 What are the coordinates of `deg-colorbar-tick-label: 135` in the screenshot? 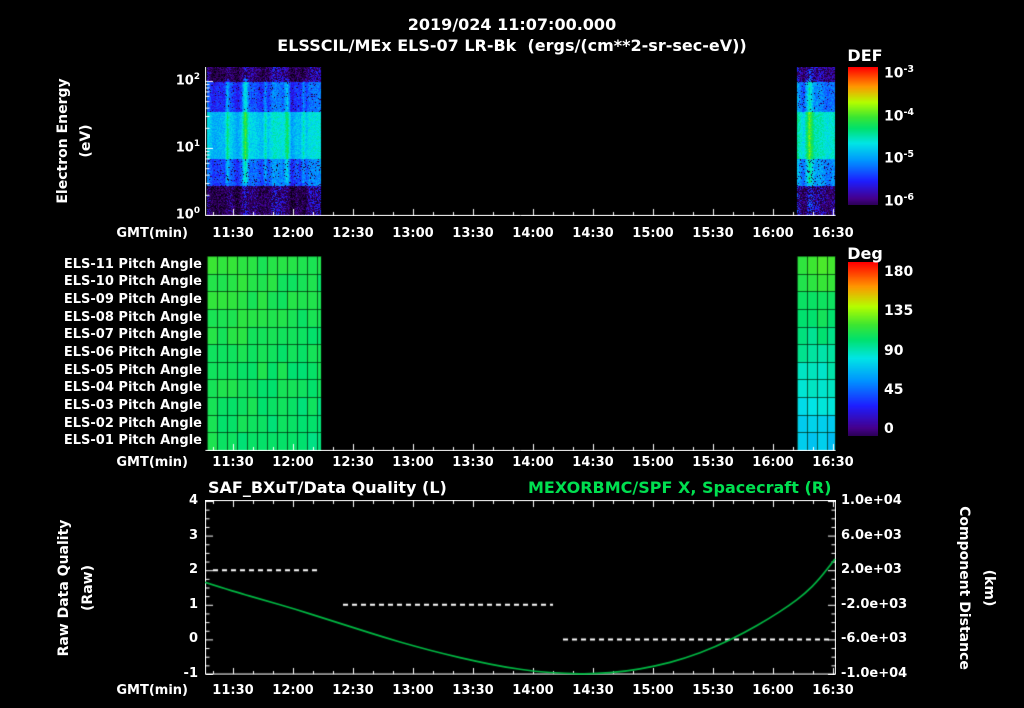 It's located at (899, 311).